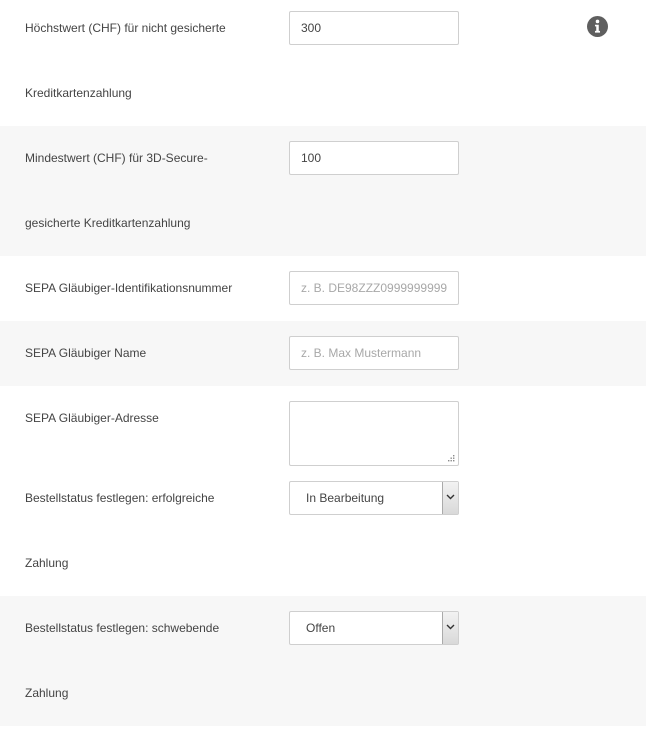 The height and width of the screenshot is (730, 646). What do you see at coordinates (47, 693) in the screenshot?
I see `status-pending-label-line2: Zahlung` at bounding box center [47, 693].